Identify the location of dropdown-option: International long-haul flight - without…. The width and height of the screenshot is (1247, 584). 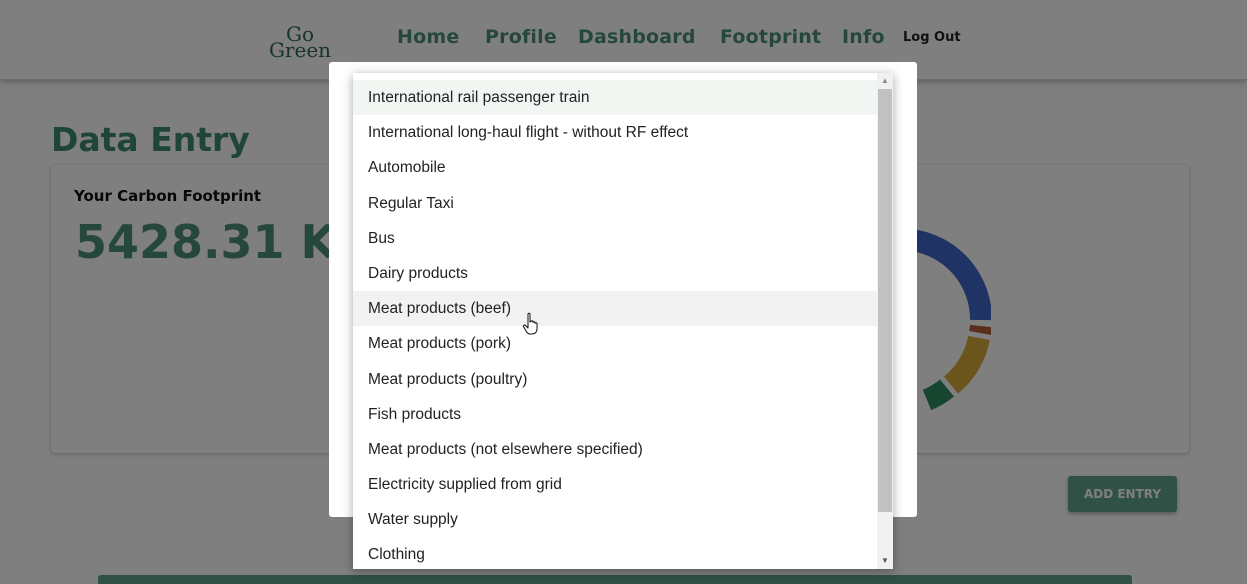
(615, 132).